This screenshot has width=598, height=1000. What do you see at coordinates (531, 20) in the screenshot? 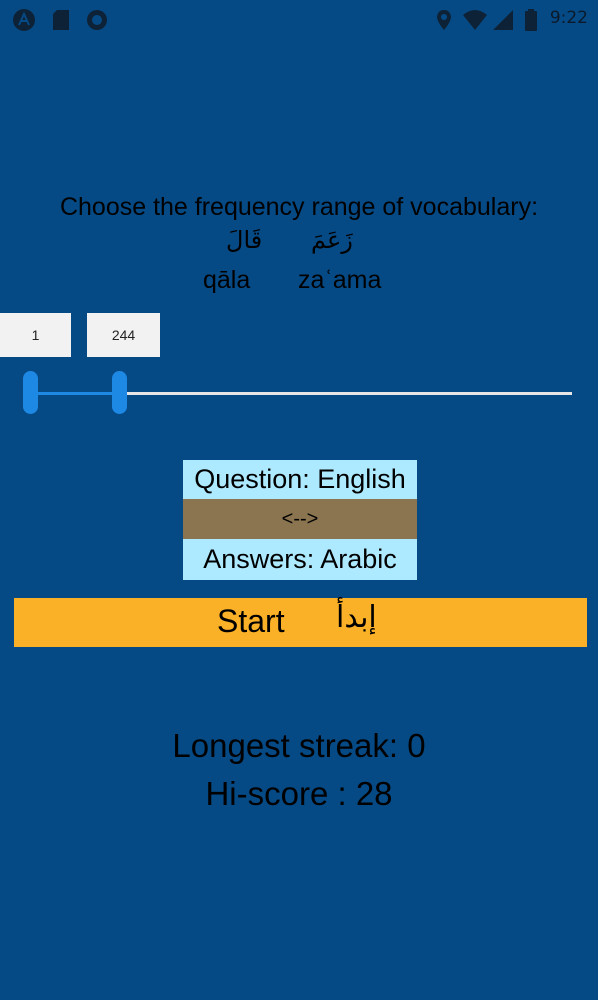
I see `battery-icon` at bounding box center [531, 20].